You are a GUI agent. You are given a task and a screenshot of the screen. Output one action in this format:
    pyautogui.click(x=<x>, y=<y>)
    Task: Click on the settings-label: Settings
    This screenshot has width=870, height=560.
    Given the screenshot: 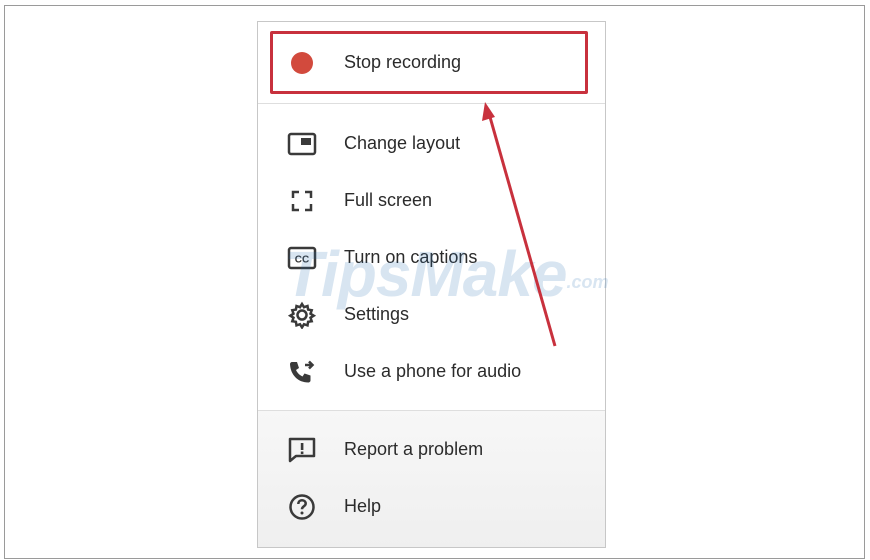 What is the action you would take?
    pyautogui.click(x=377, y=314)
    